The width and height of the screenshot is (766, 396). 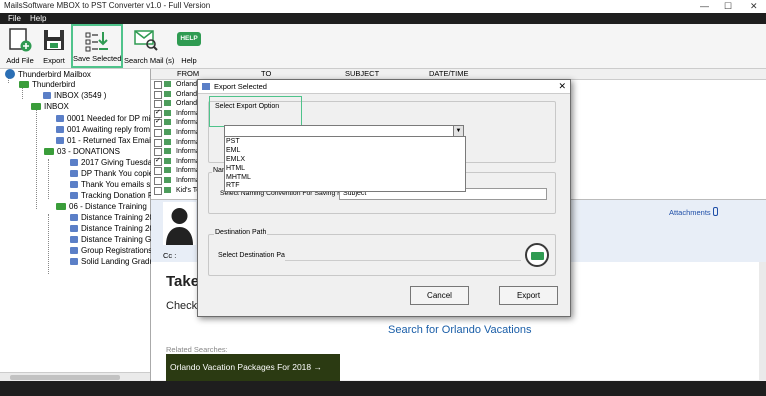 What do you see at coordinates (104, 141) in the screenshot?
I see `tree-item: 01 - Returned Tax Email` at bounding box center [104, 141].